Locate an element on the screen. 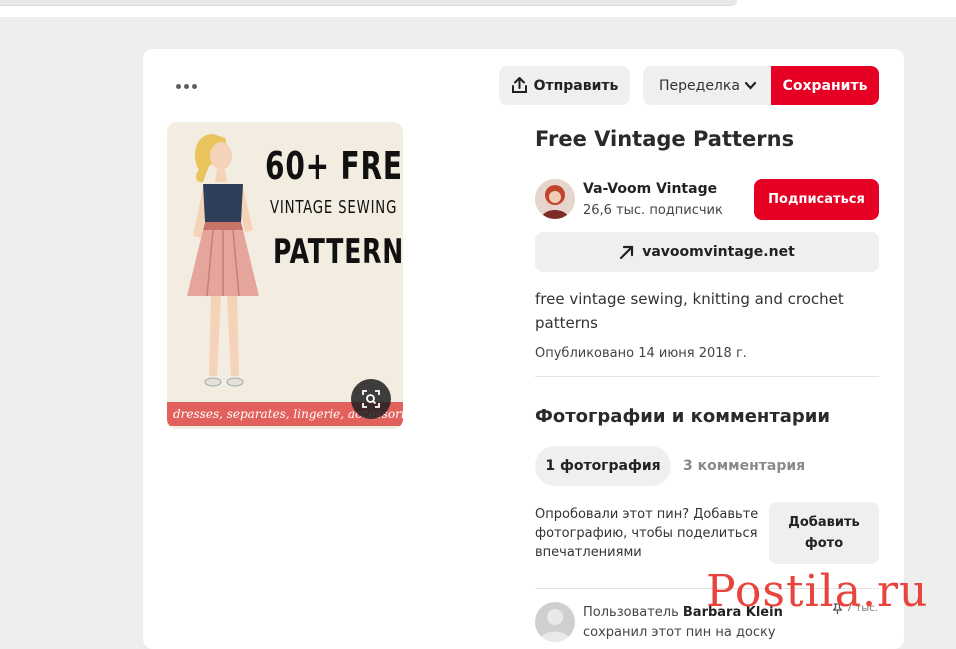 The height and width of the screenshot is (649, 956). share-button: Отправить is located at coordinates (564, 85).